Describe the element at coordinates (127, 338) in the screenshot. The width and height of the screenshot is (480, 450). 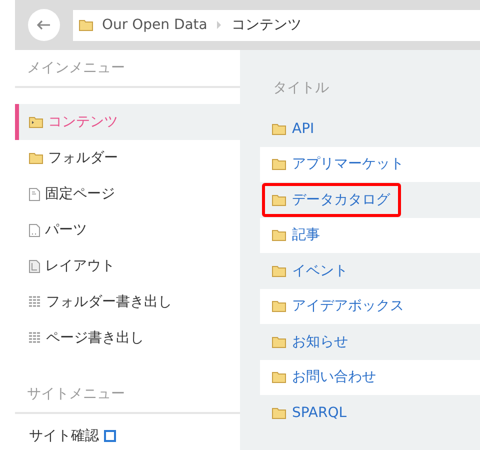
I see `sidebar-item: ページ書き出し` at that location.